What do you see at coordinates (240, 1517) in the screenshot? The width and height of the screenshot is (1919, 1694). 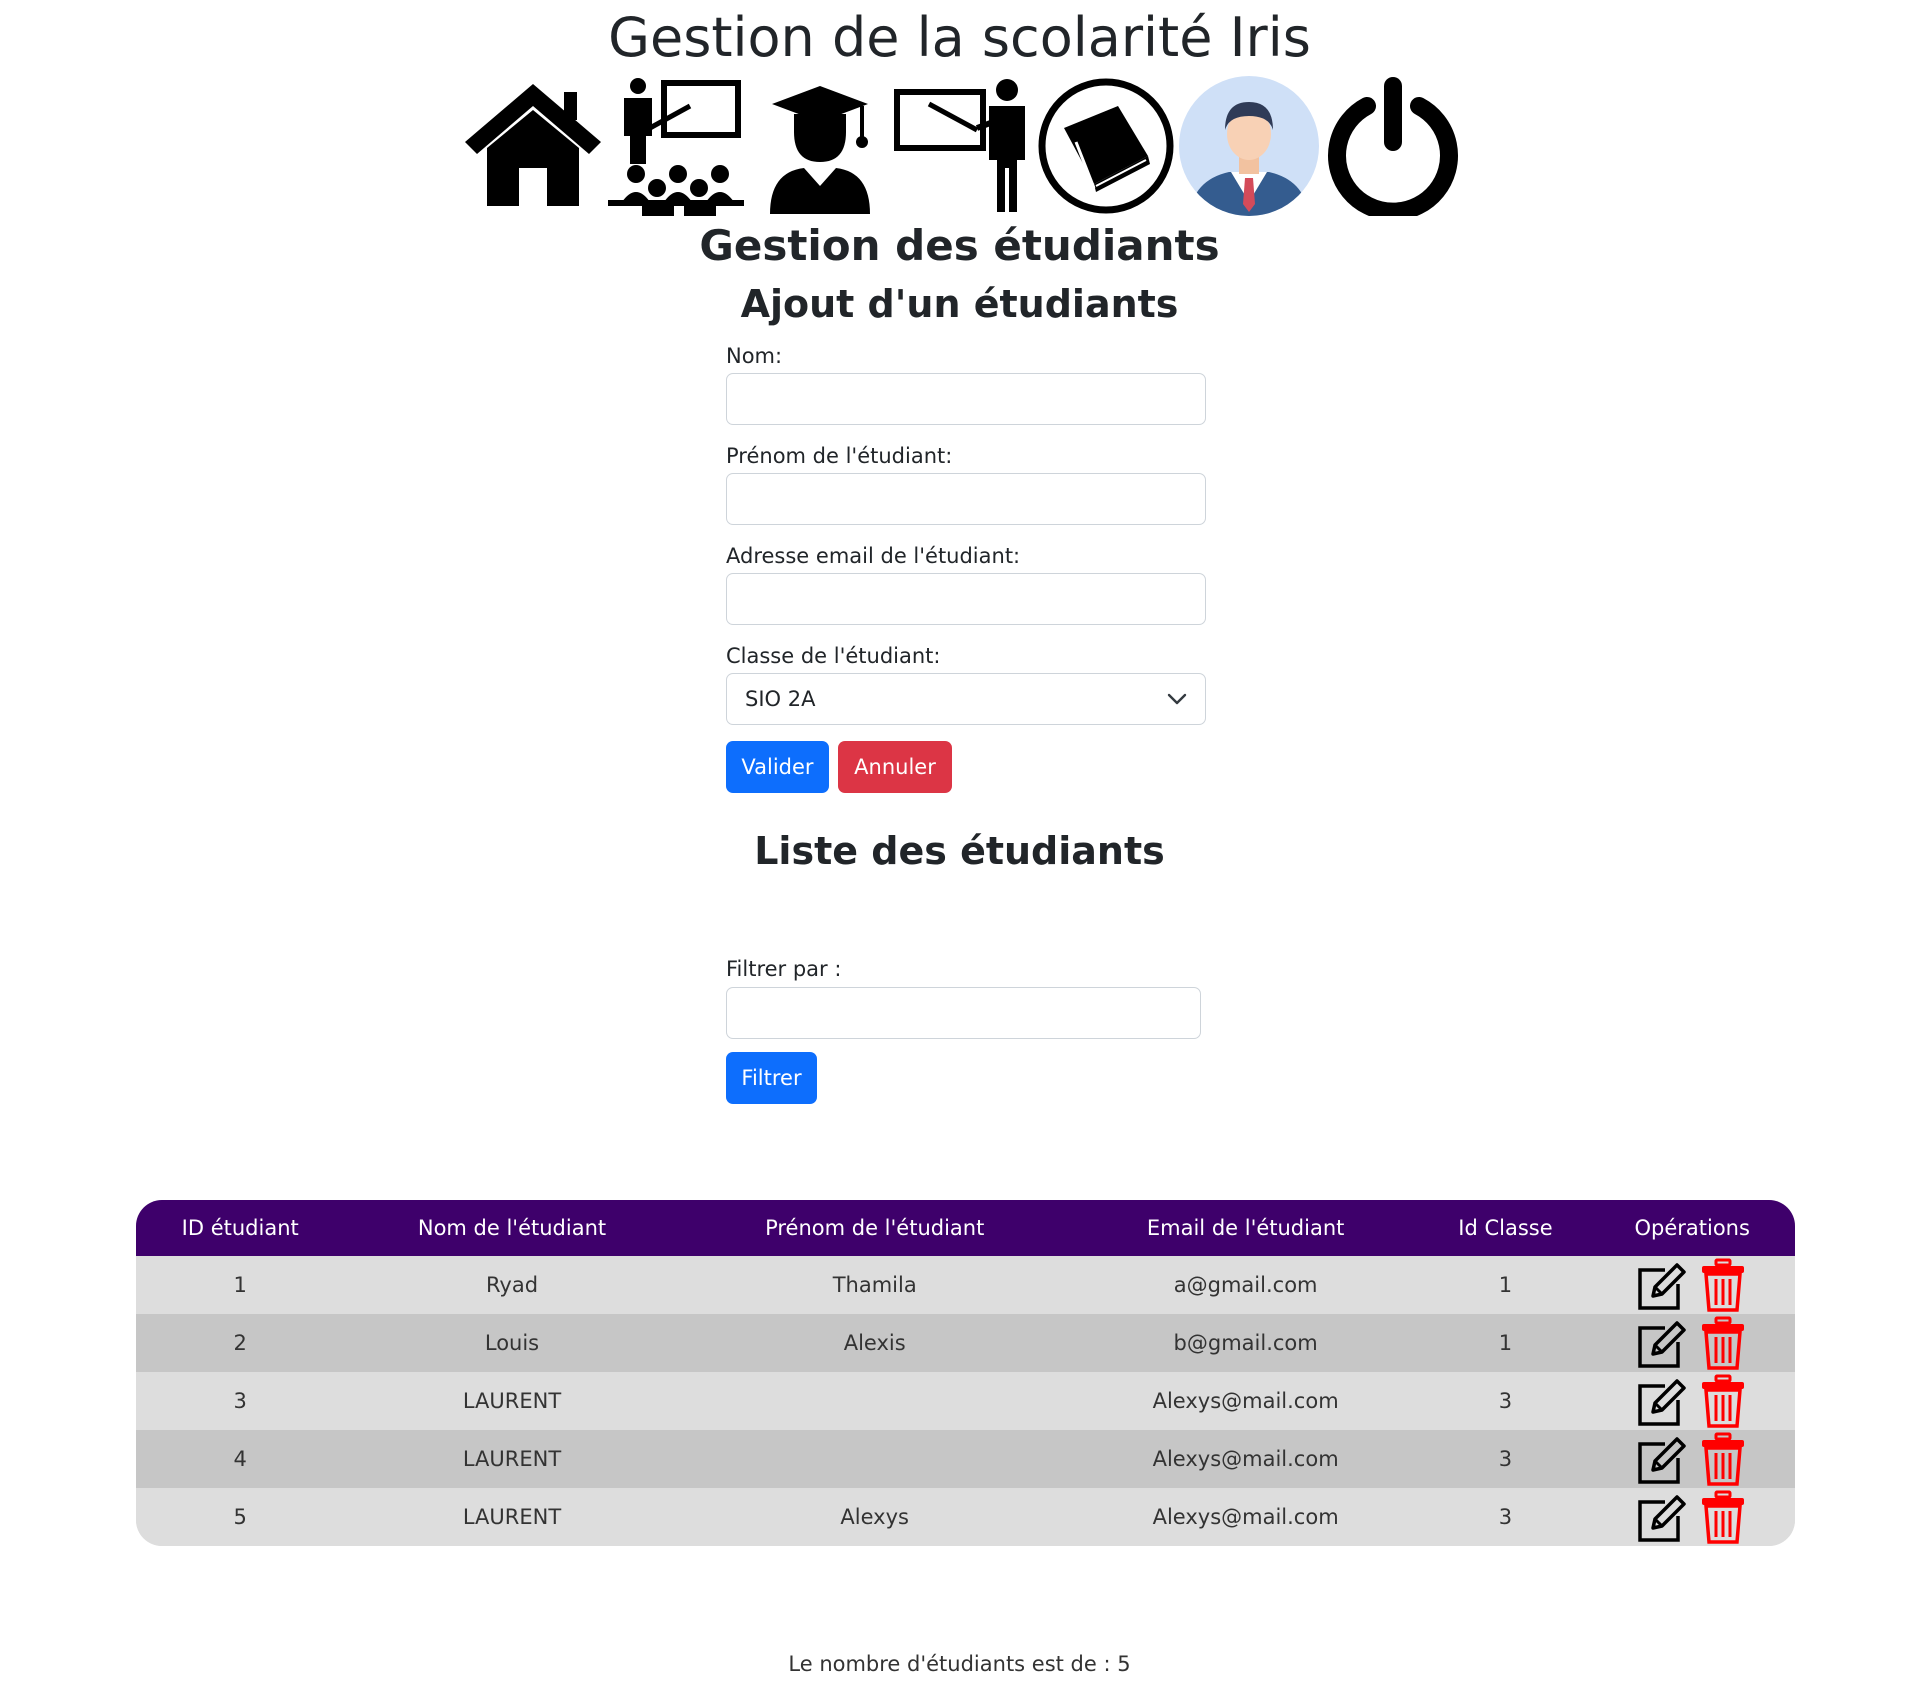 I see `cell-id: 5` at bounding box center [240, 1517].